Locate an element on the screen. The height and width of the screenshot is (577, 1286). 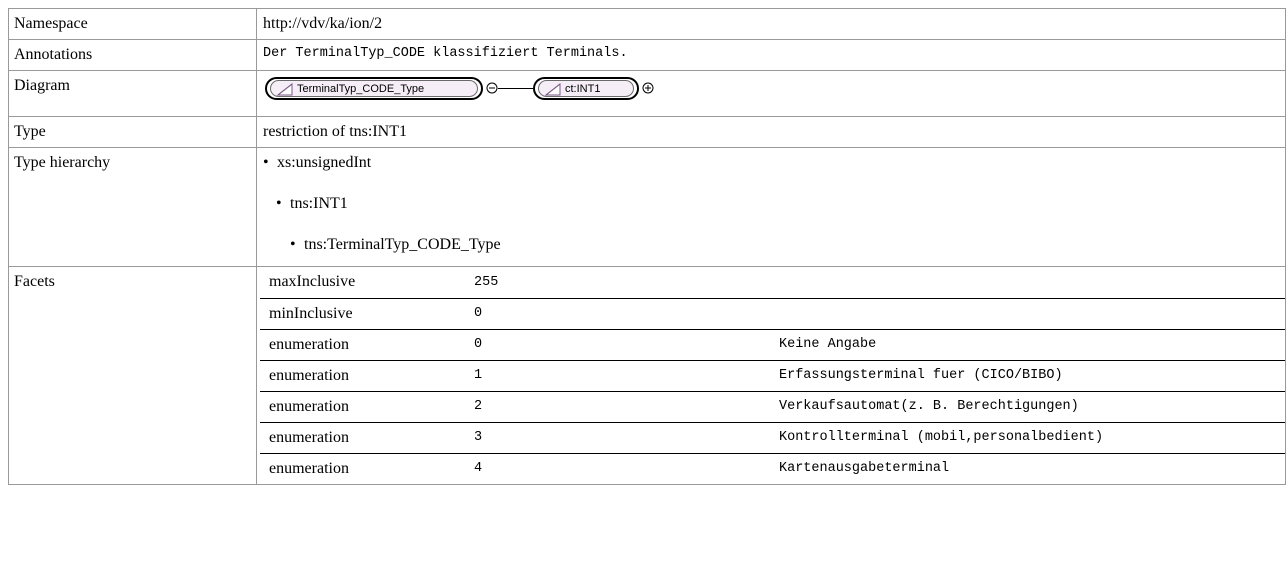
type-value: restriction of tns:INT1 is located at coordinates (771, 132).